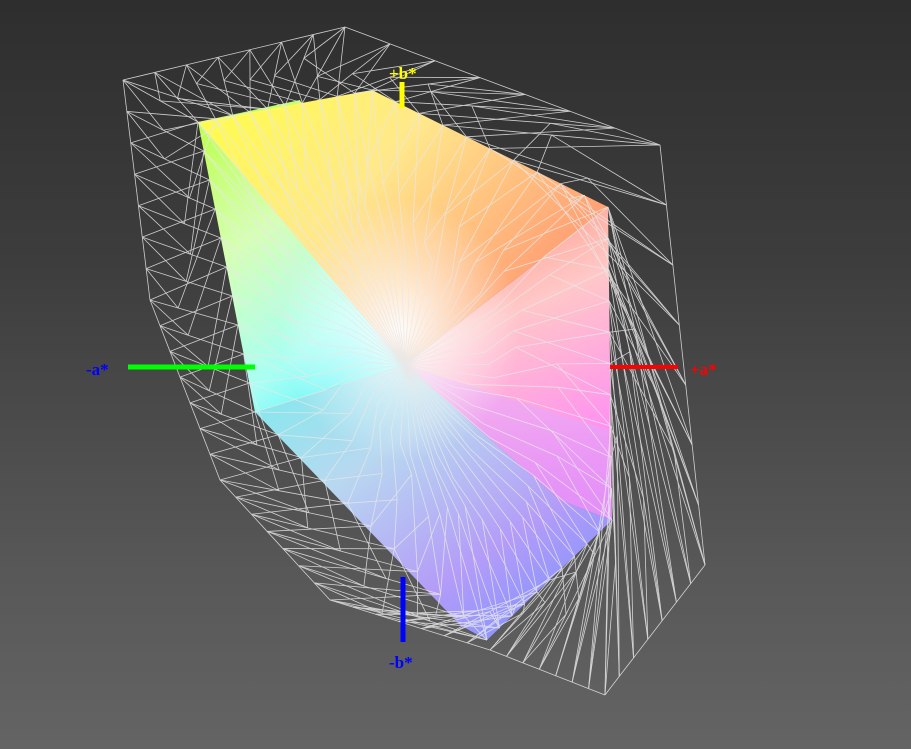  Describe the element at coordinates (401, 662) in the screenshot. I see `neg-b-label: -b*` at that location.